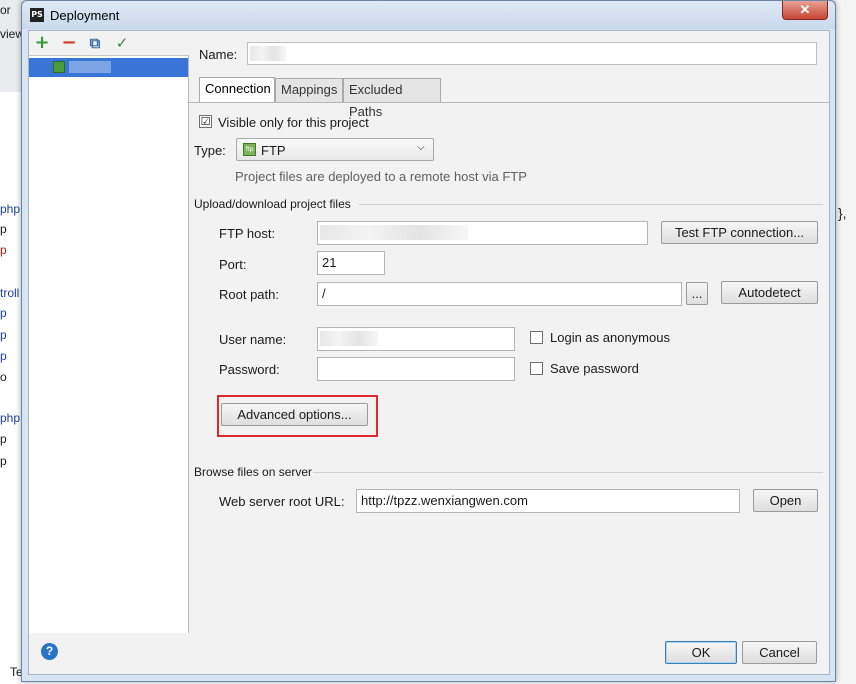 Image resolution: width=856 pixels, height=684 pixels. Describe the element at coordinates (249, 369) in the screenshot. I see `password-label: Password:` at that location.